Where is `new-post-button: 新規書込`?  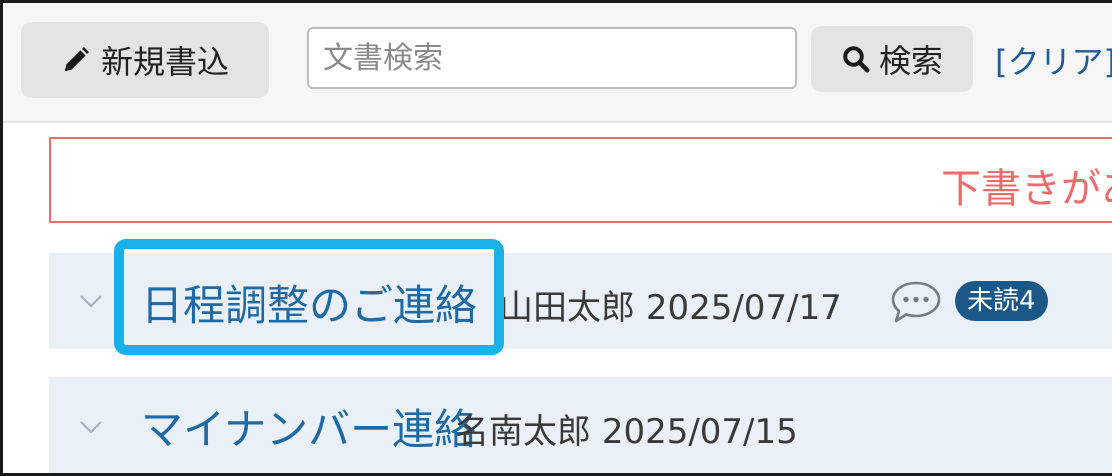 new-post-button: 新規書込 is located at coordinates (145, 60).